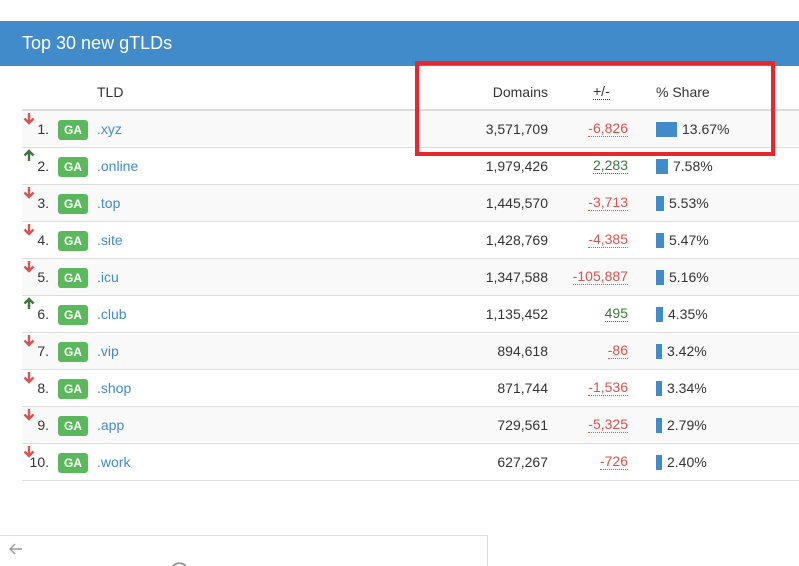 Image resolution: width=799 pixels, height=566 pixels. Describe the element at coordinates (43, 129) in the screenshot. I see `rank-number: 1.` at that location.